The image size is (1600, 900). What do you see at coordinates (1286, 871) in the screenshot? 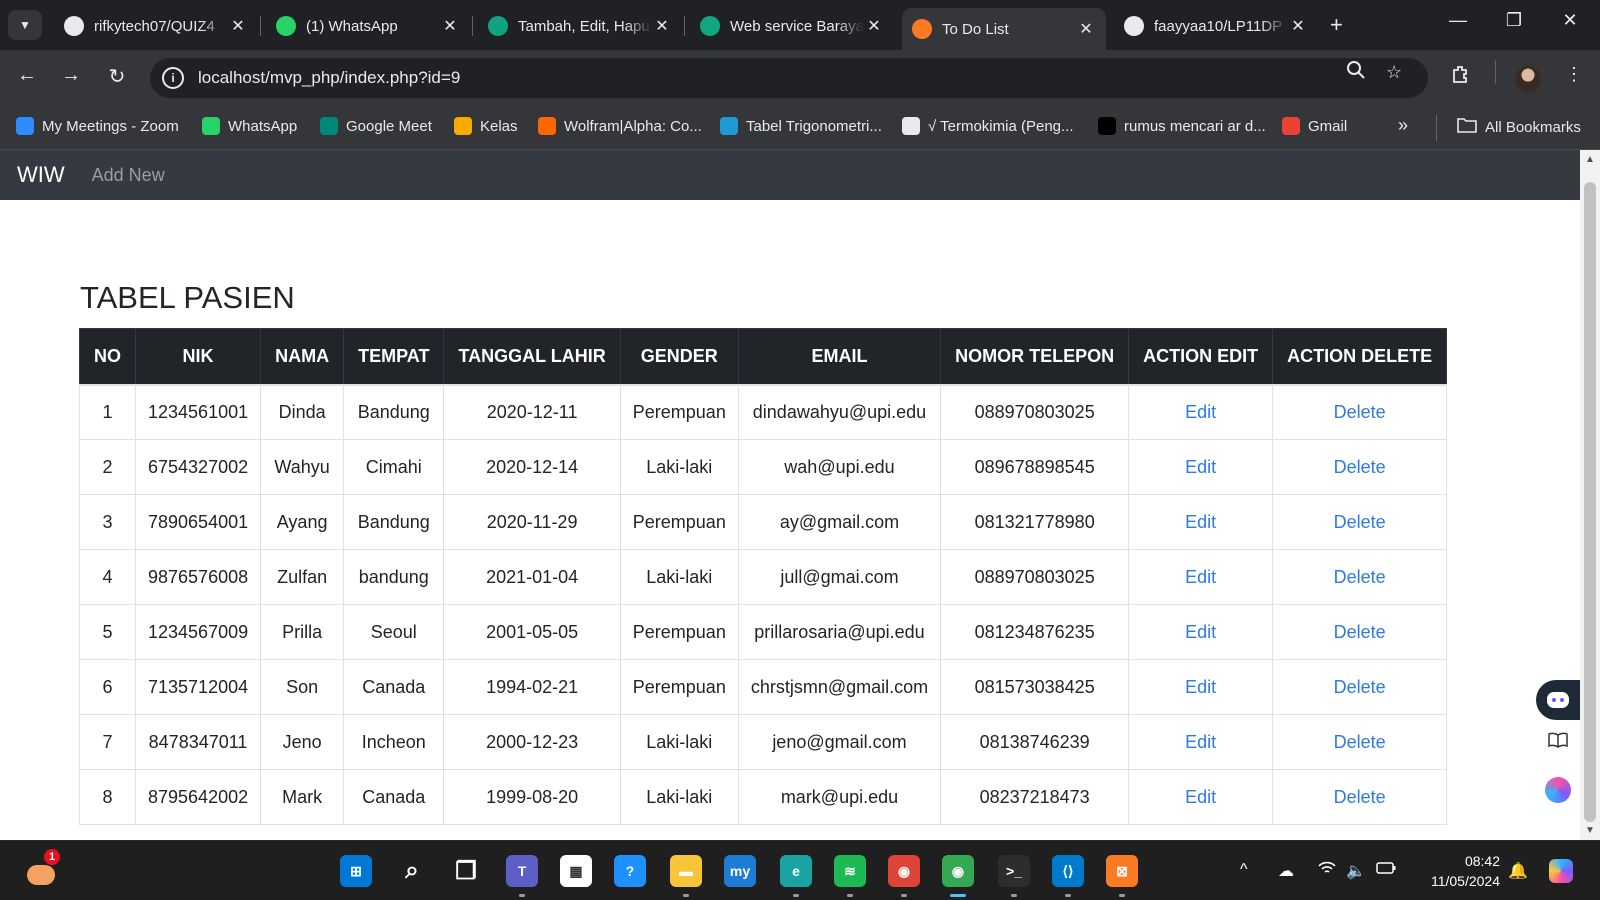
I see `onedrive-cloud-icon: ☁` at bounding box center [1286, 871].